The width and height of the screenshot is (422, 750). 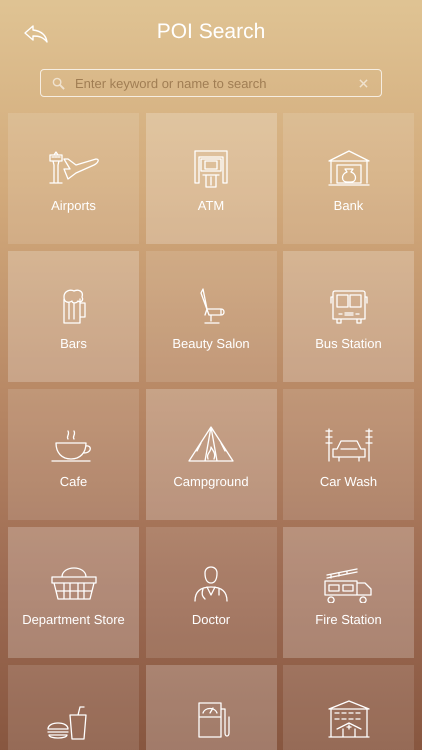 What do you see at coordinates (363, 83) in the screenshot?
I see `clear-icon` at bounding box center [363, 83].